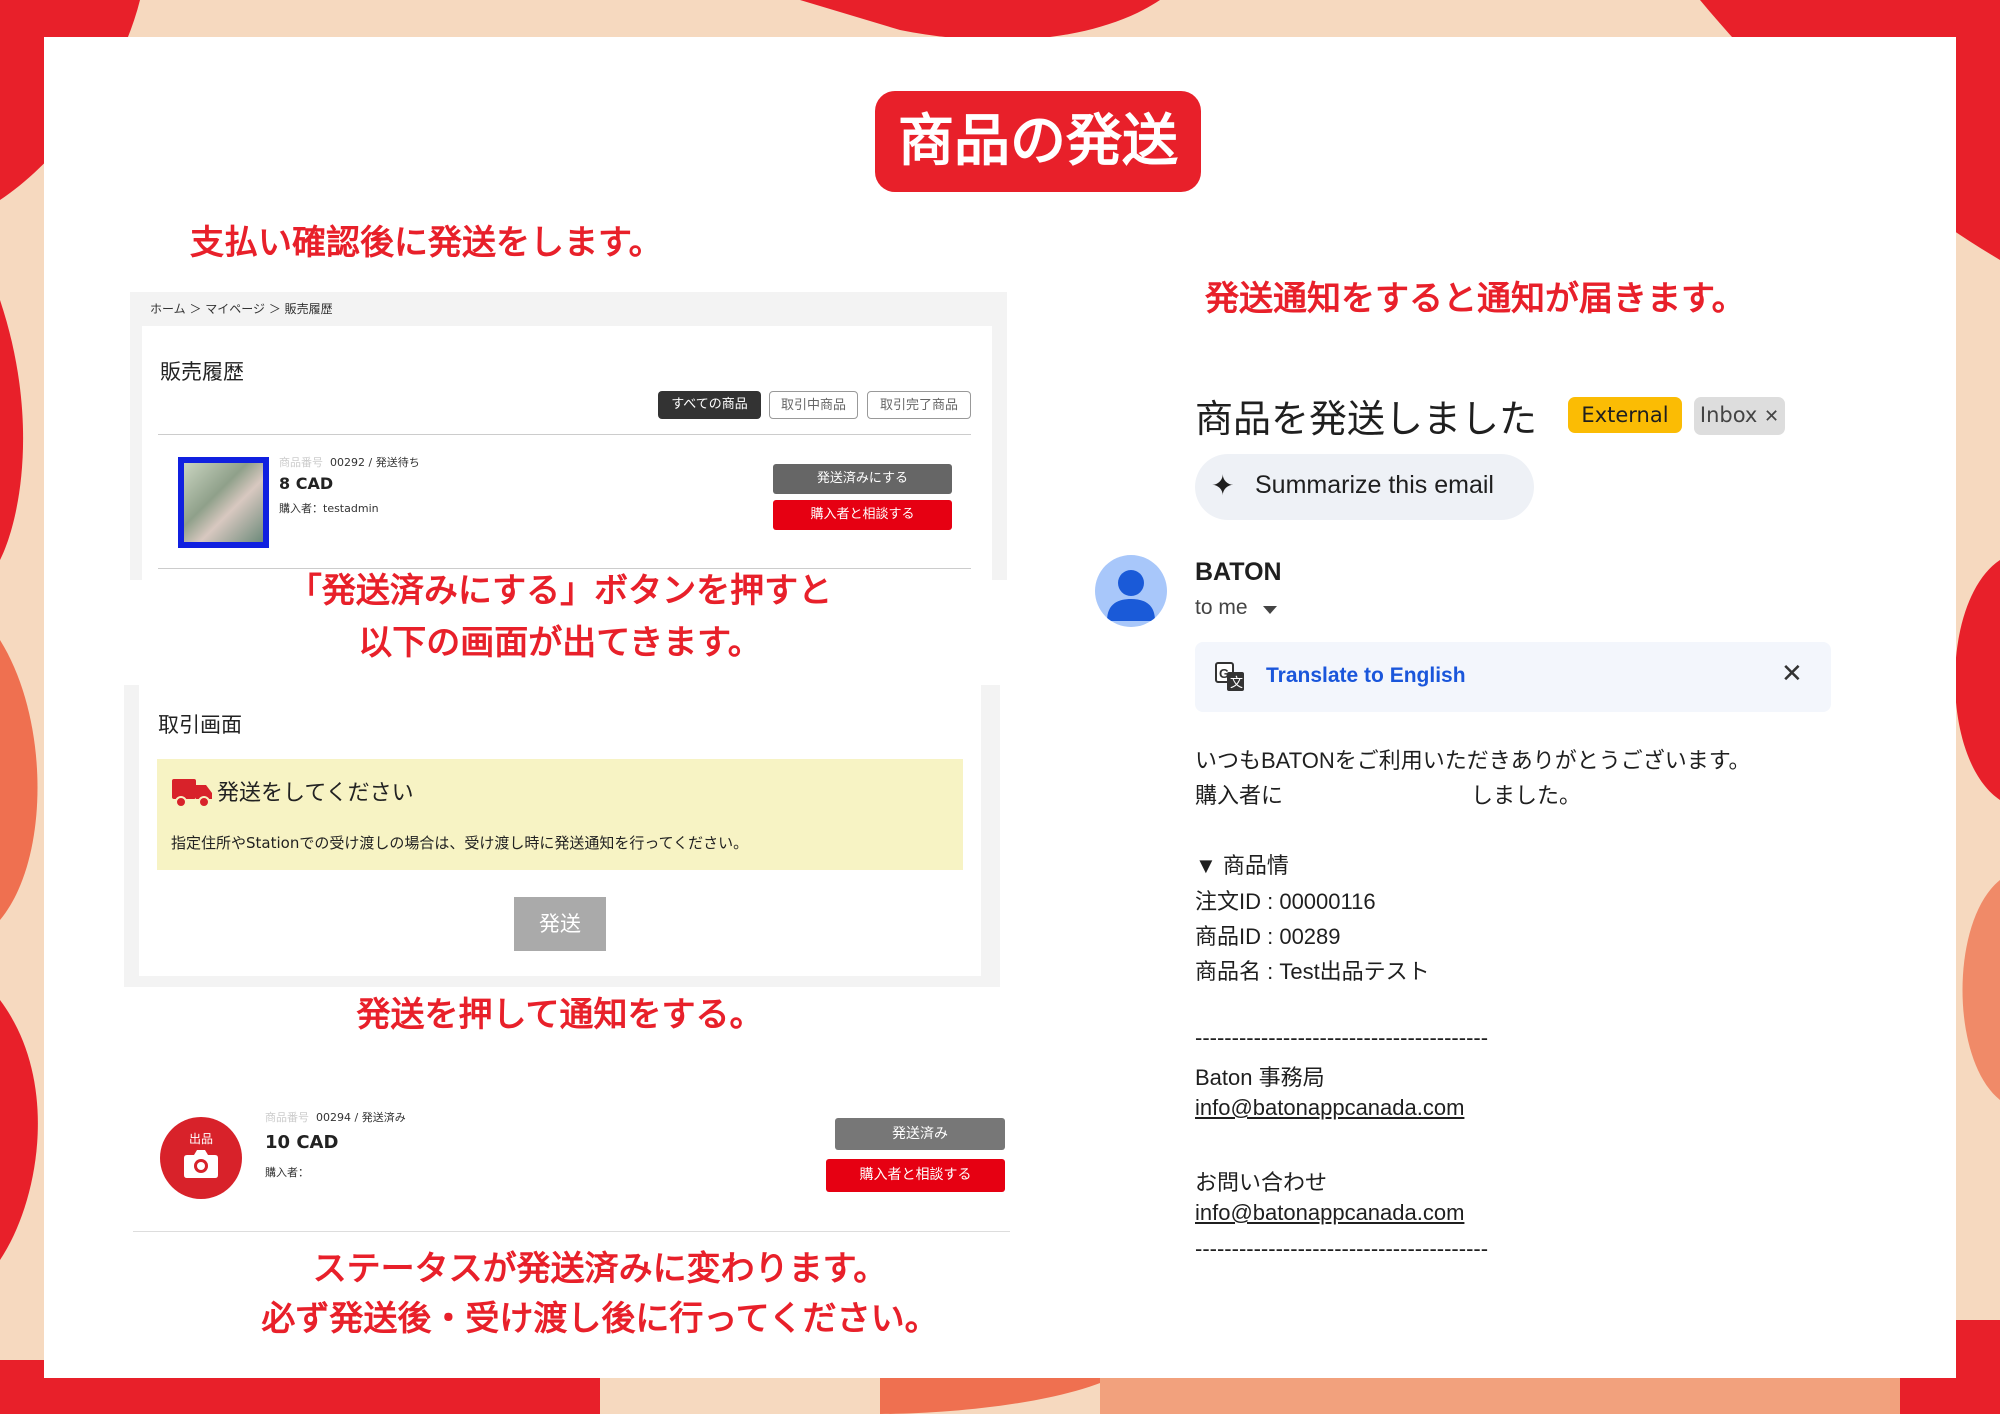  Describe the element at coordinates (709, 405) in the screenshot. I see `tab-all-items: すべての商品` at that location.